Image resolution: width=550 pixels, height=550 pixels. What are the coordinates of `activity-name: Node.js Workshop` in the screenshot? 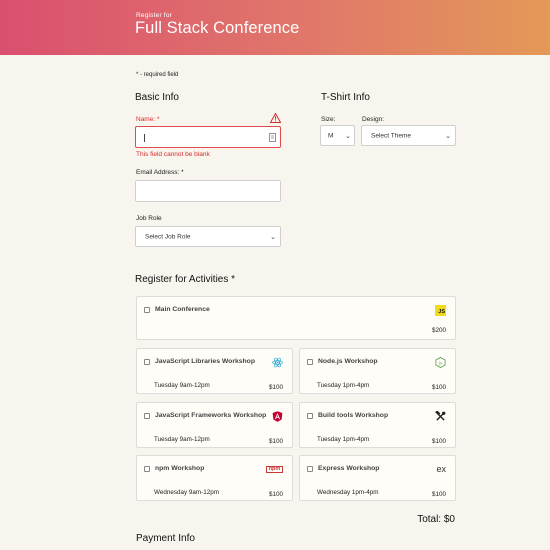 It's located at (348, 361).